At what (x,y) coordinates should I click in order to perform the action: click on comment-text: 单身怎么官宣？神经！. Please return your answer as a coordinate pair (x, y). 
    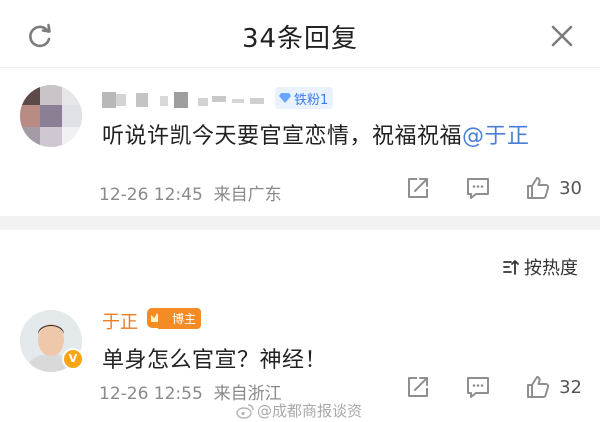
    Looking at the image, I should click on (215, 360).